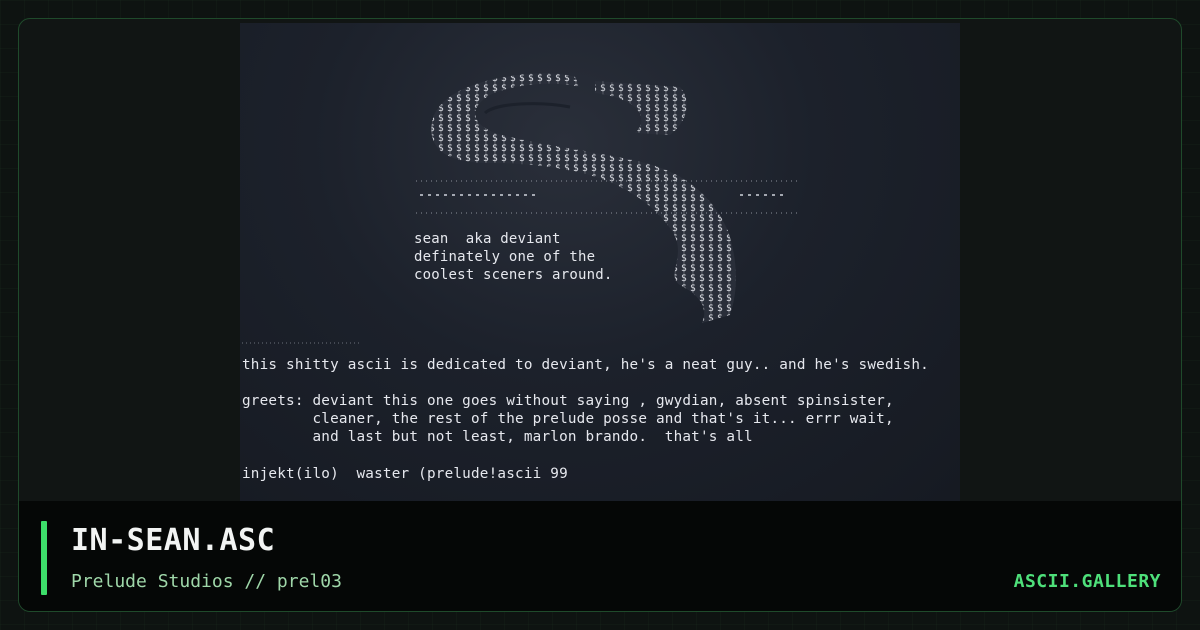 Image resolution: width=1200 pixels, height=630 pixels. What do you see at coordinates (206, 581) in the screenshot?
I see `artwork-subtitle: Prelude Studios // prel03` at bounding box center [206, 581].